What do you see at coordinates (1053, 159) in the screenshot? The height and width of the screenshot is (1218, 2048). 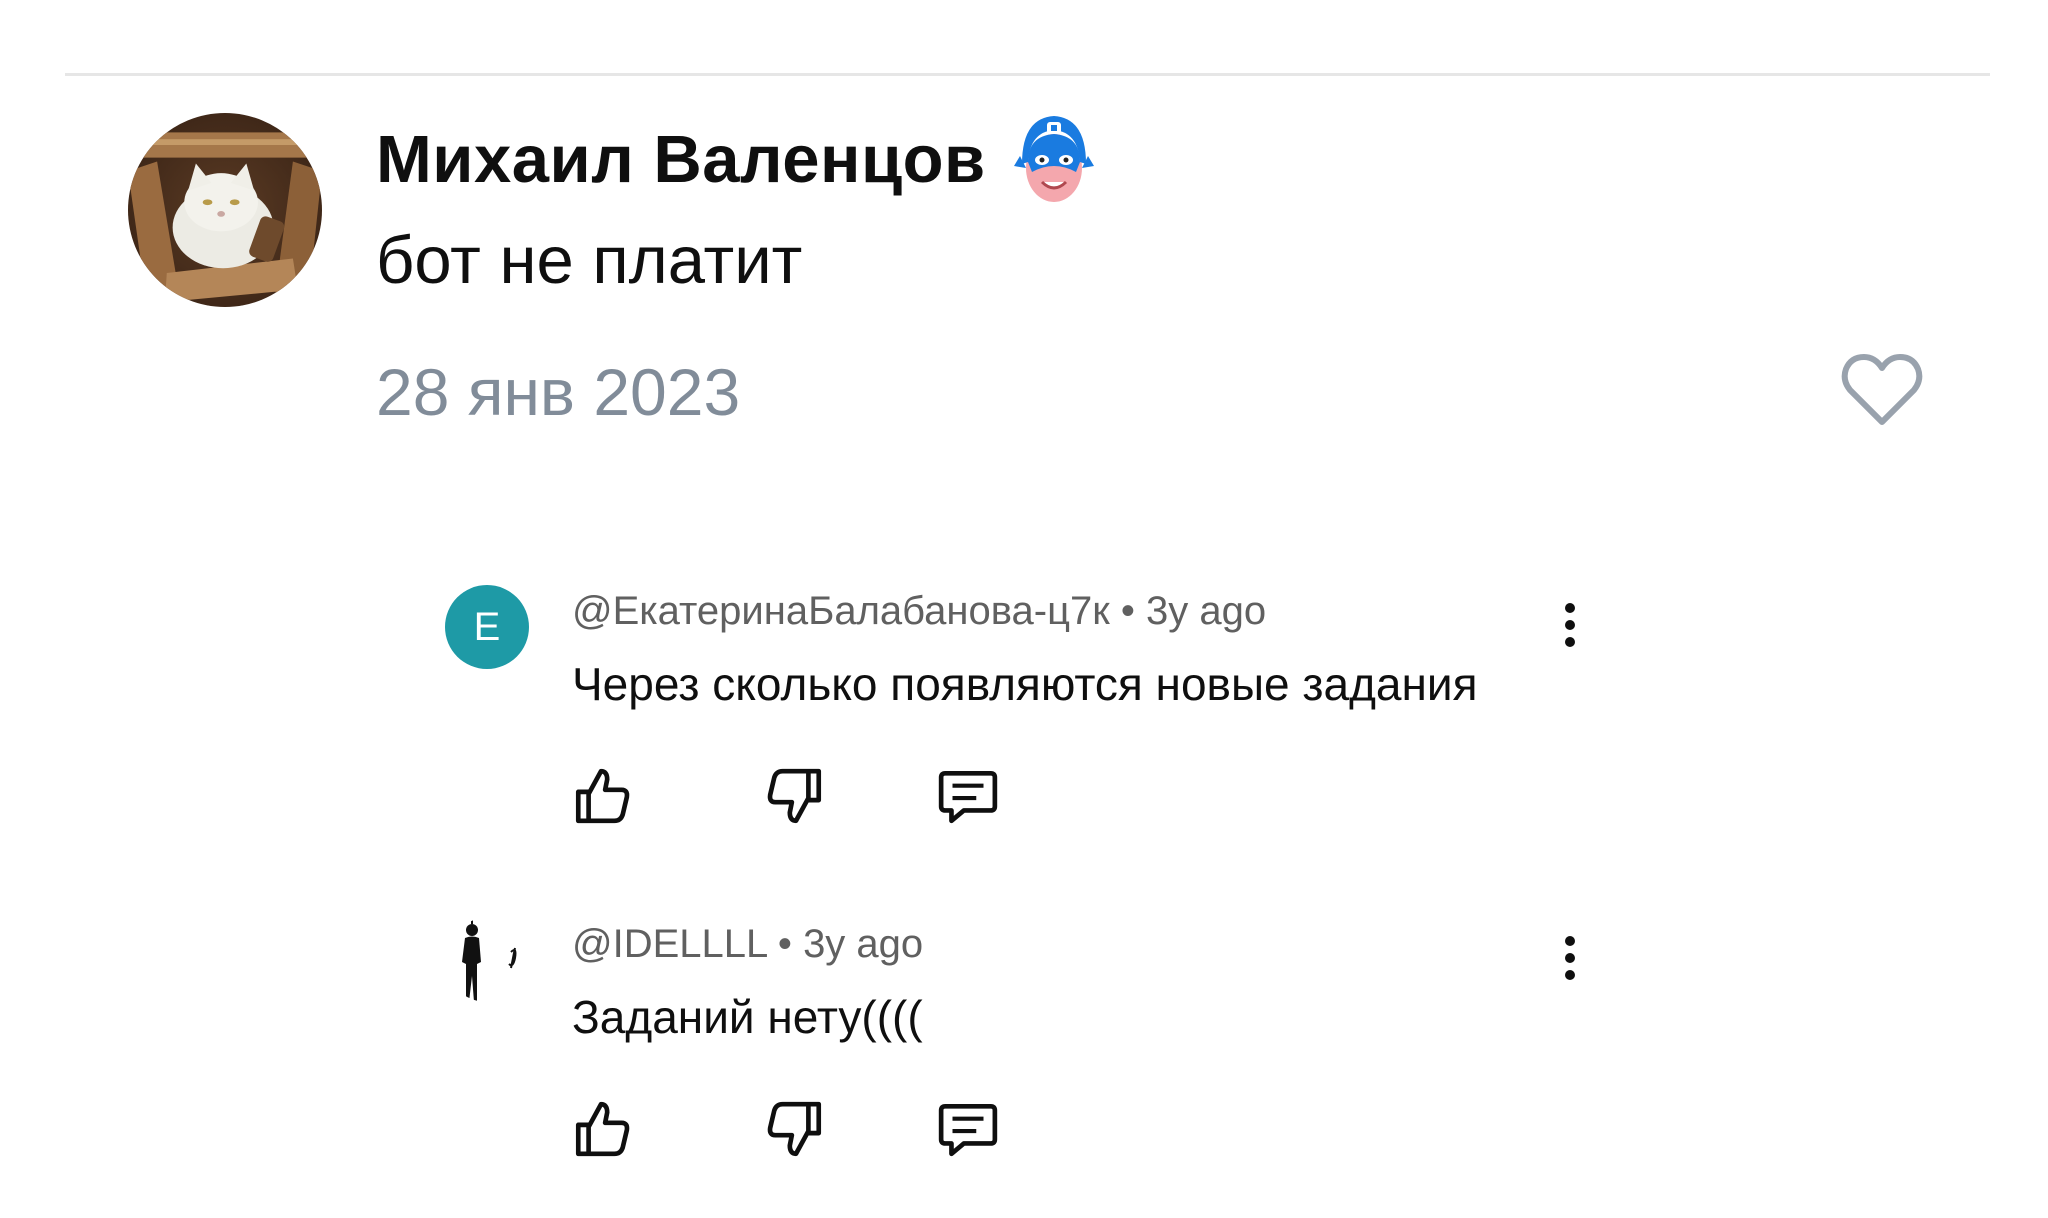 I see `hero-mask-emoji-icon` at bounding box center [1053, 159].